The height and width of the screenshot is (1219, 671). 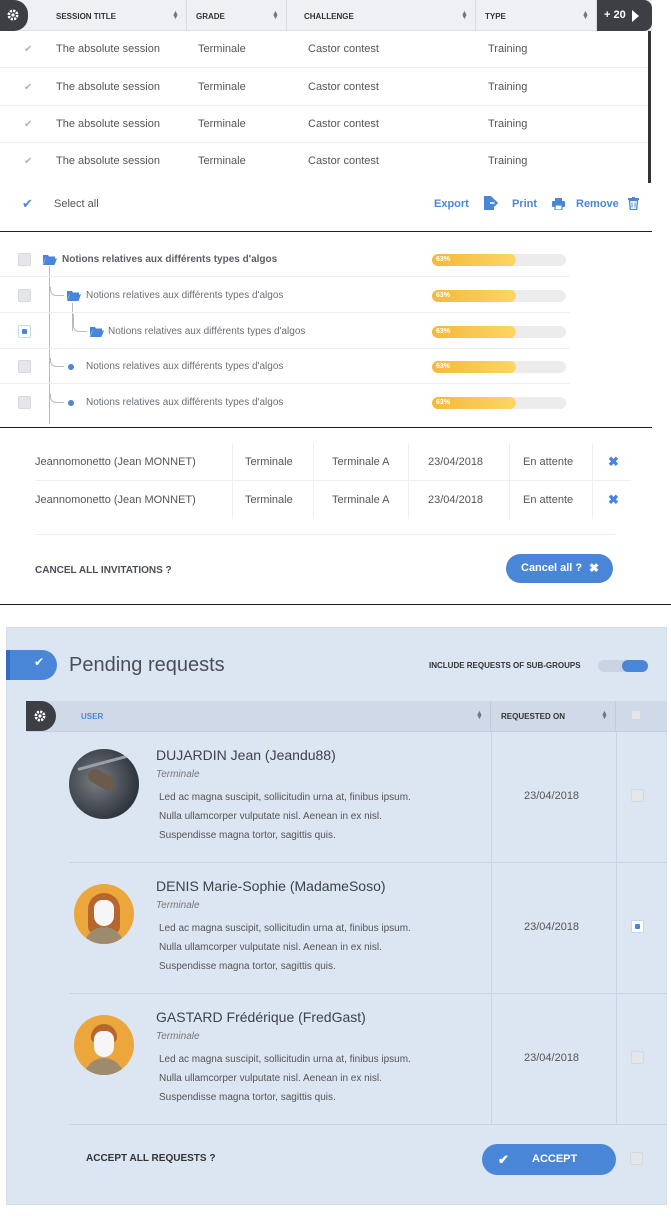 I want to click on caret-right-icon, so click(x=635, y=16).